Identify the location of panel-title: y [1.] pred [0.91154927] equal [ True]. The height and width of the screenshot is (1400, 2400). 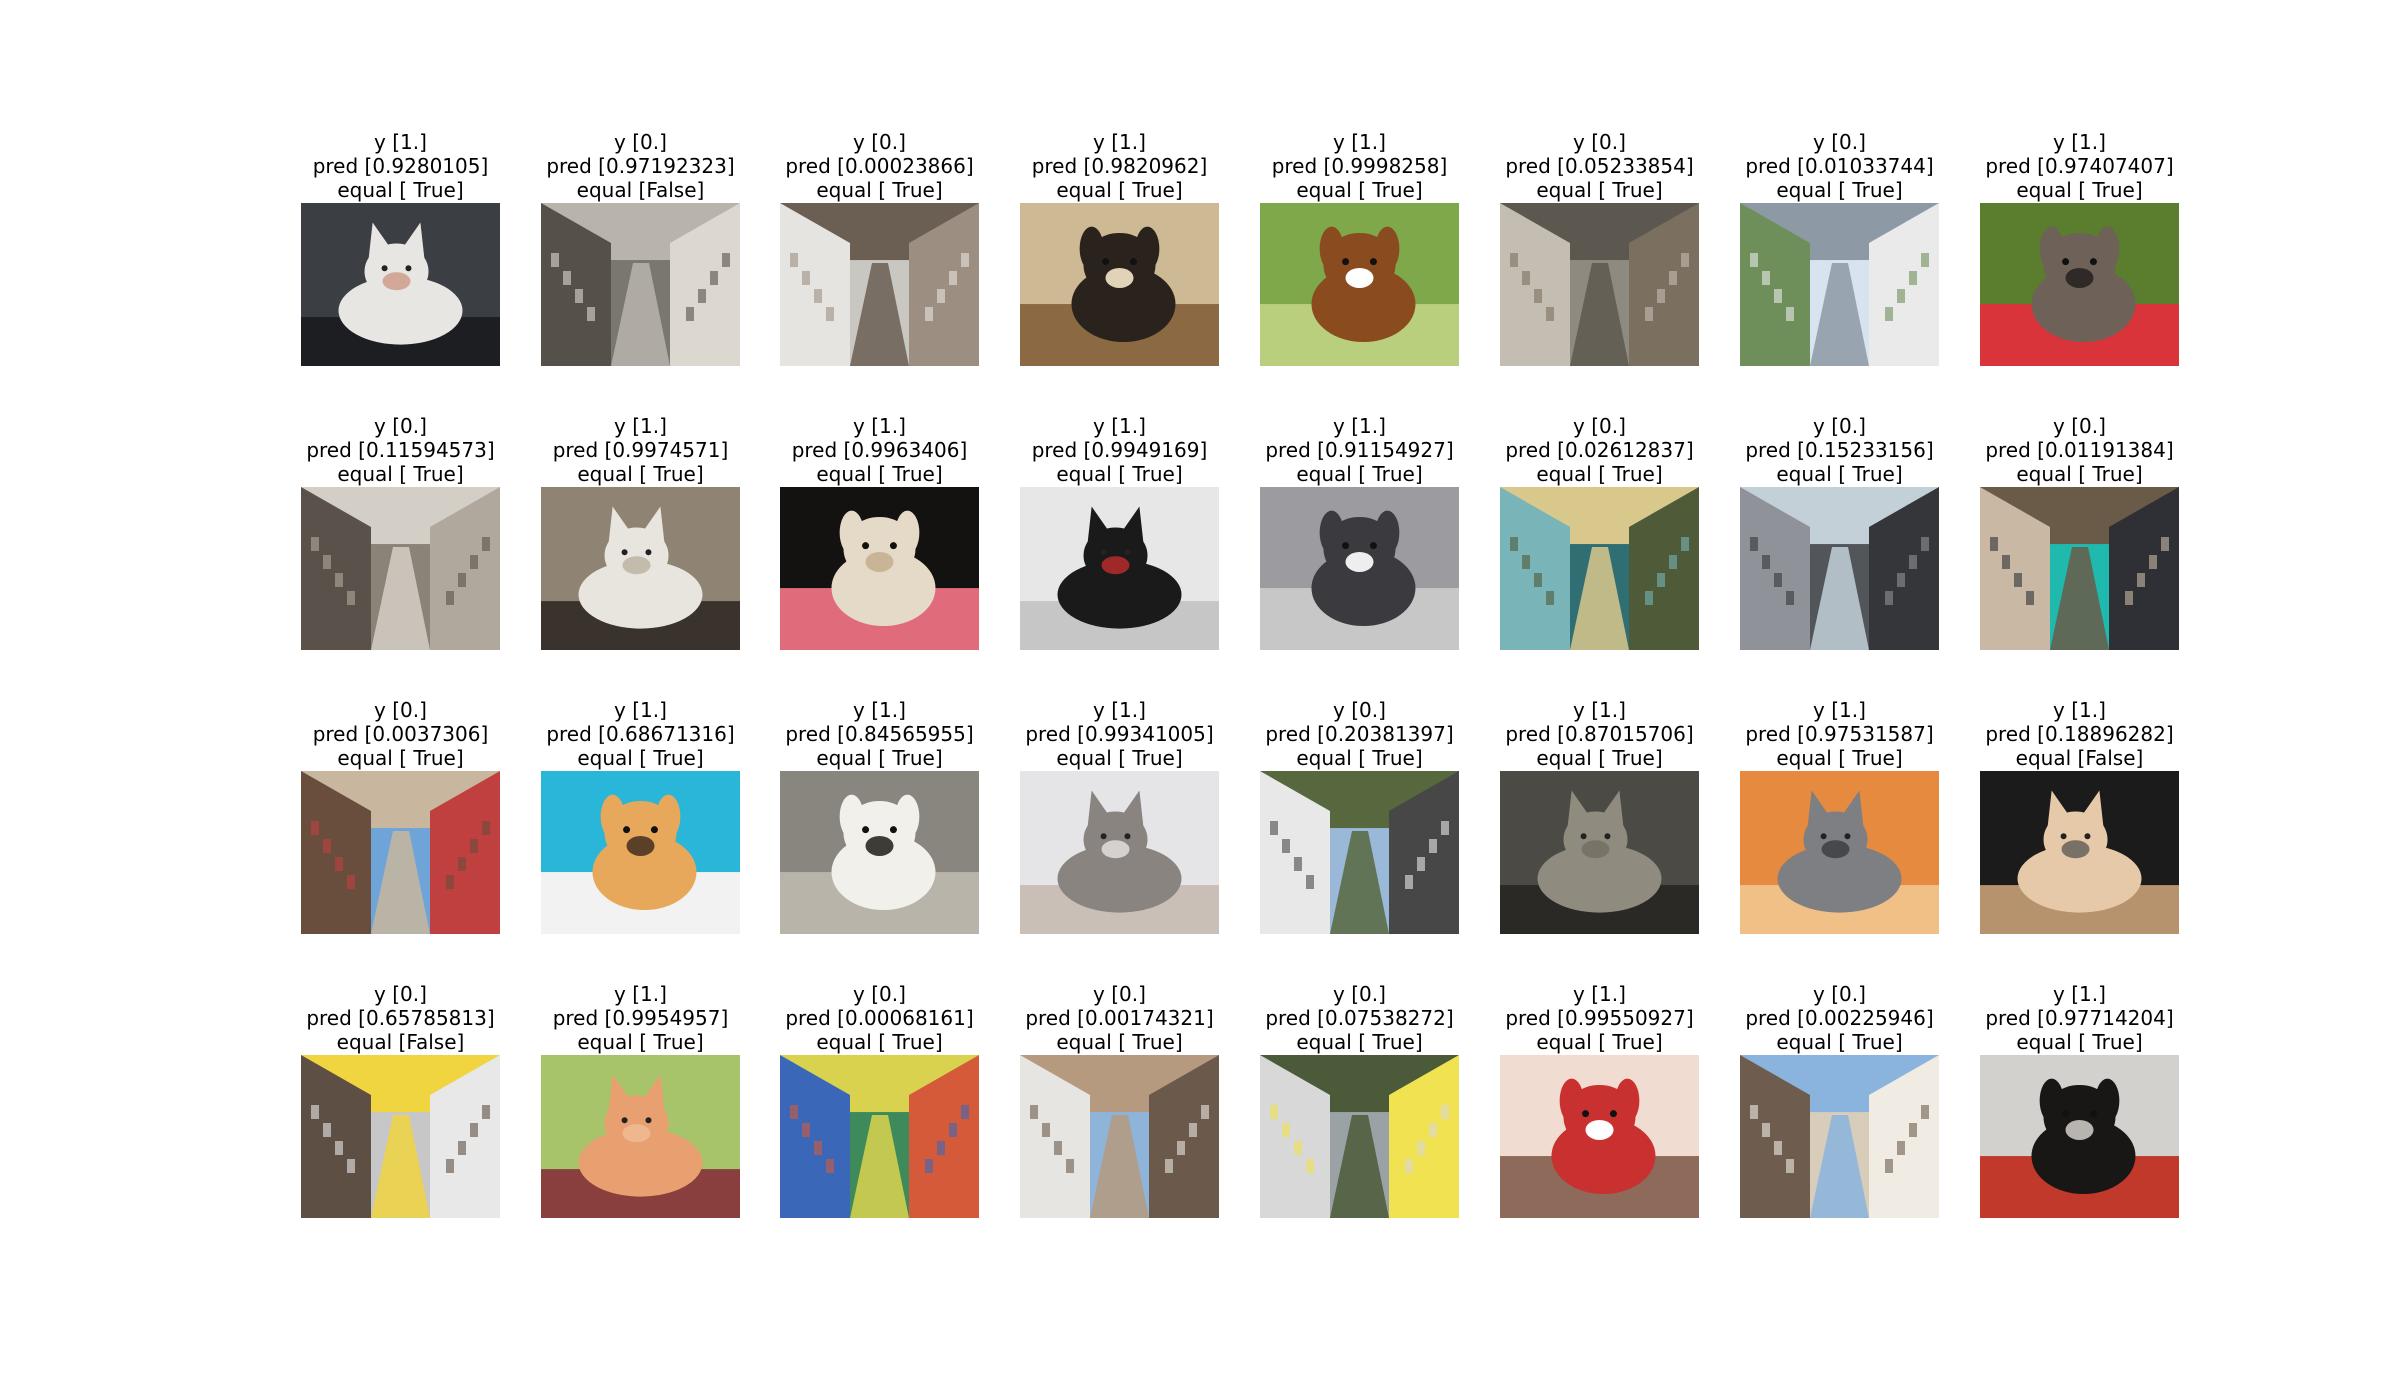
(1359, 450).